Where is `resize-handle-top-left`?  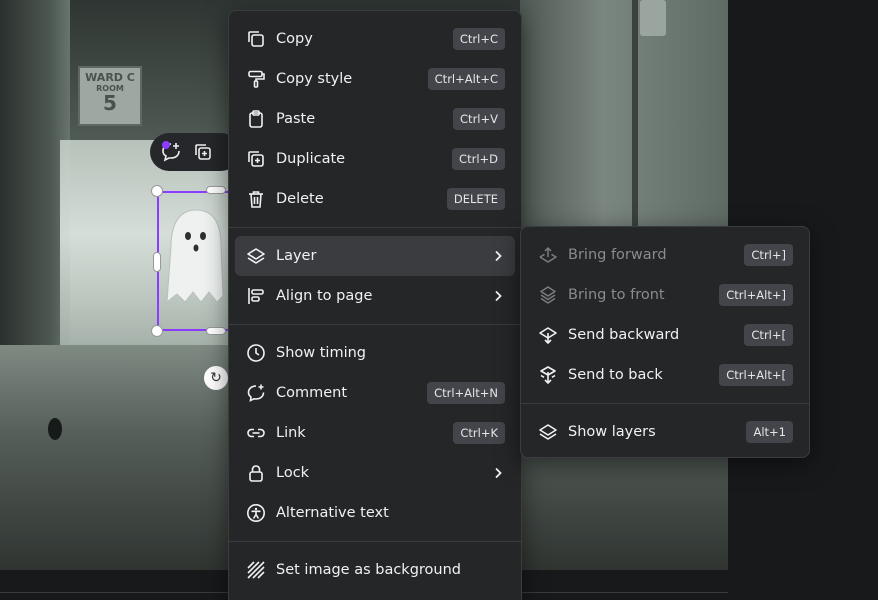 resize-handle-top-left is located at coordinates (157, 191).